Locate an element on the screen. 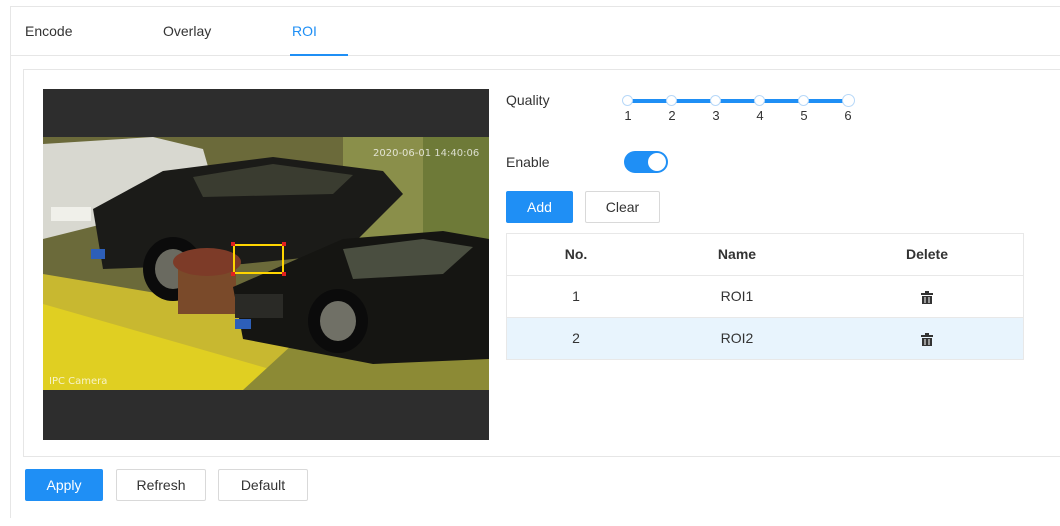  roi-handle-top-right is located at coordinates (284, 244).